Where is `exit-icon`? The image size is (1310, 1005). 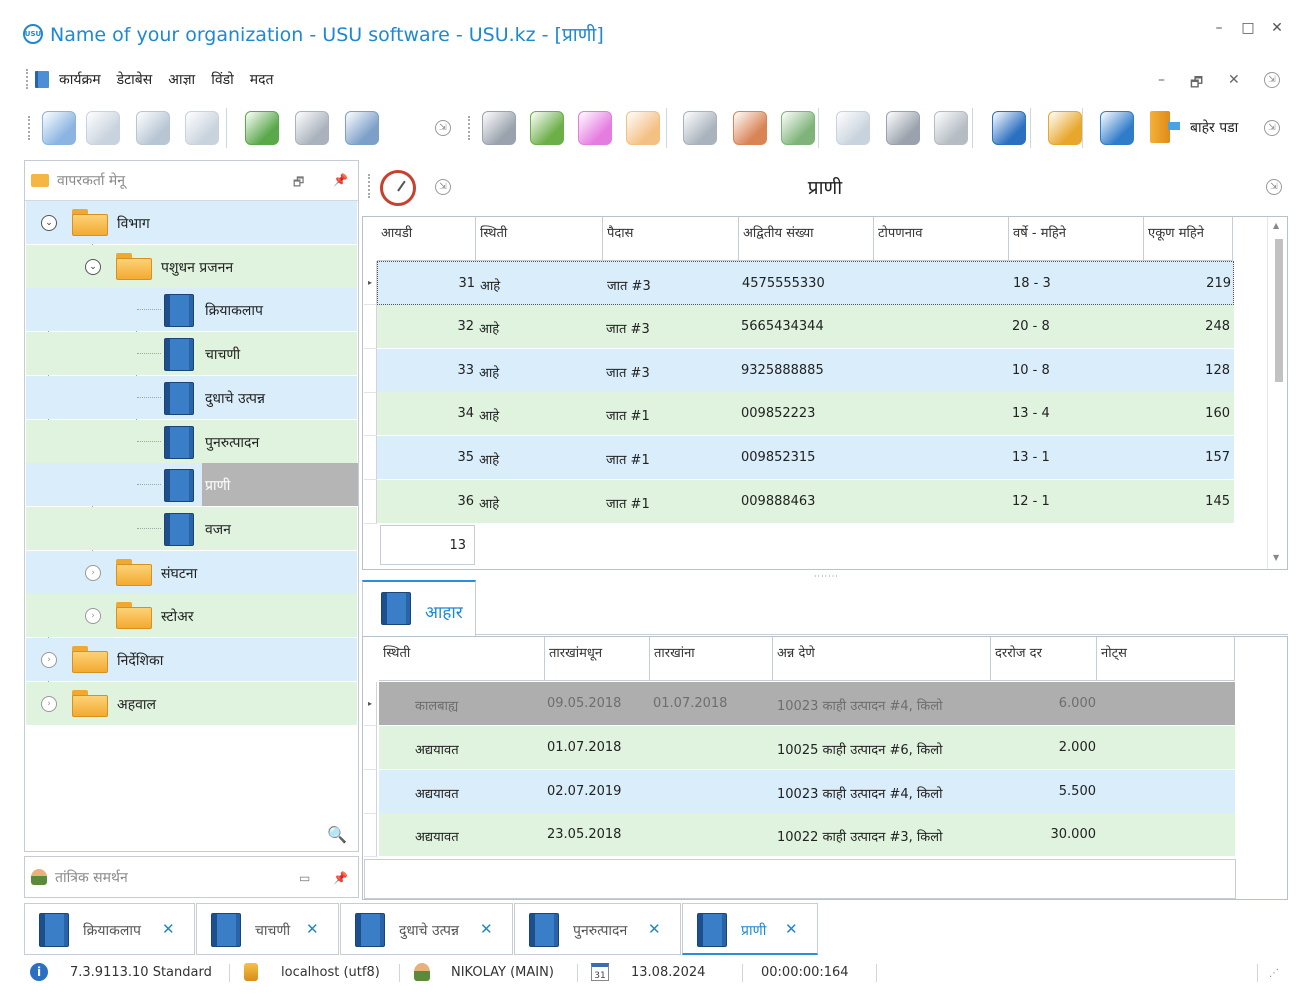
exit-icon is located at coordinates (1164, 127).